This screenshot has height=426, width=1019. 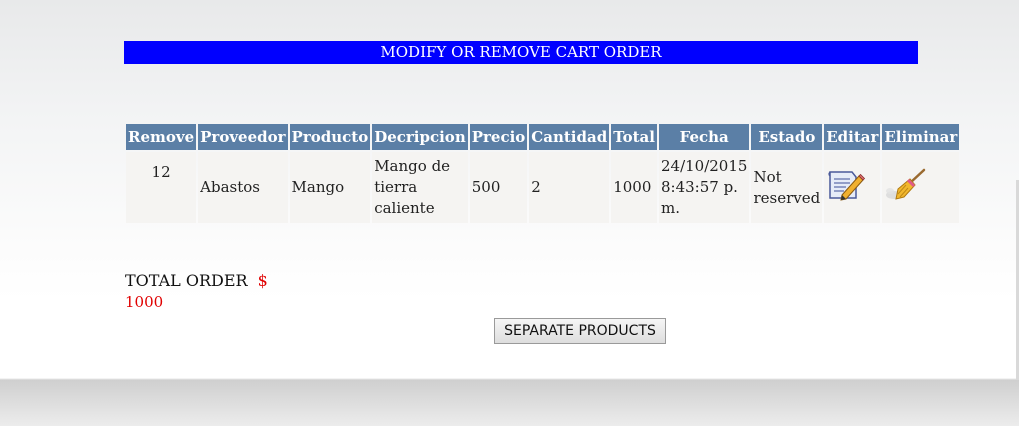 I want to click on col-estado: Estado, so click(x=787, y=137).